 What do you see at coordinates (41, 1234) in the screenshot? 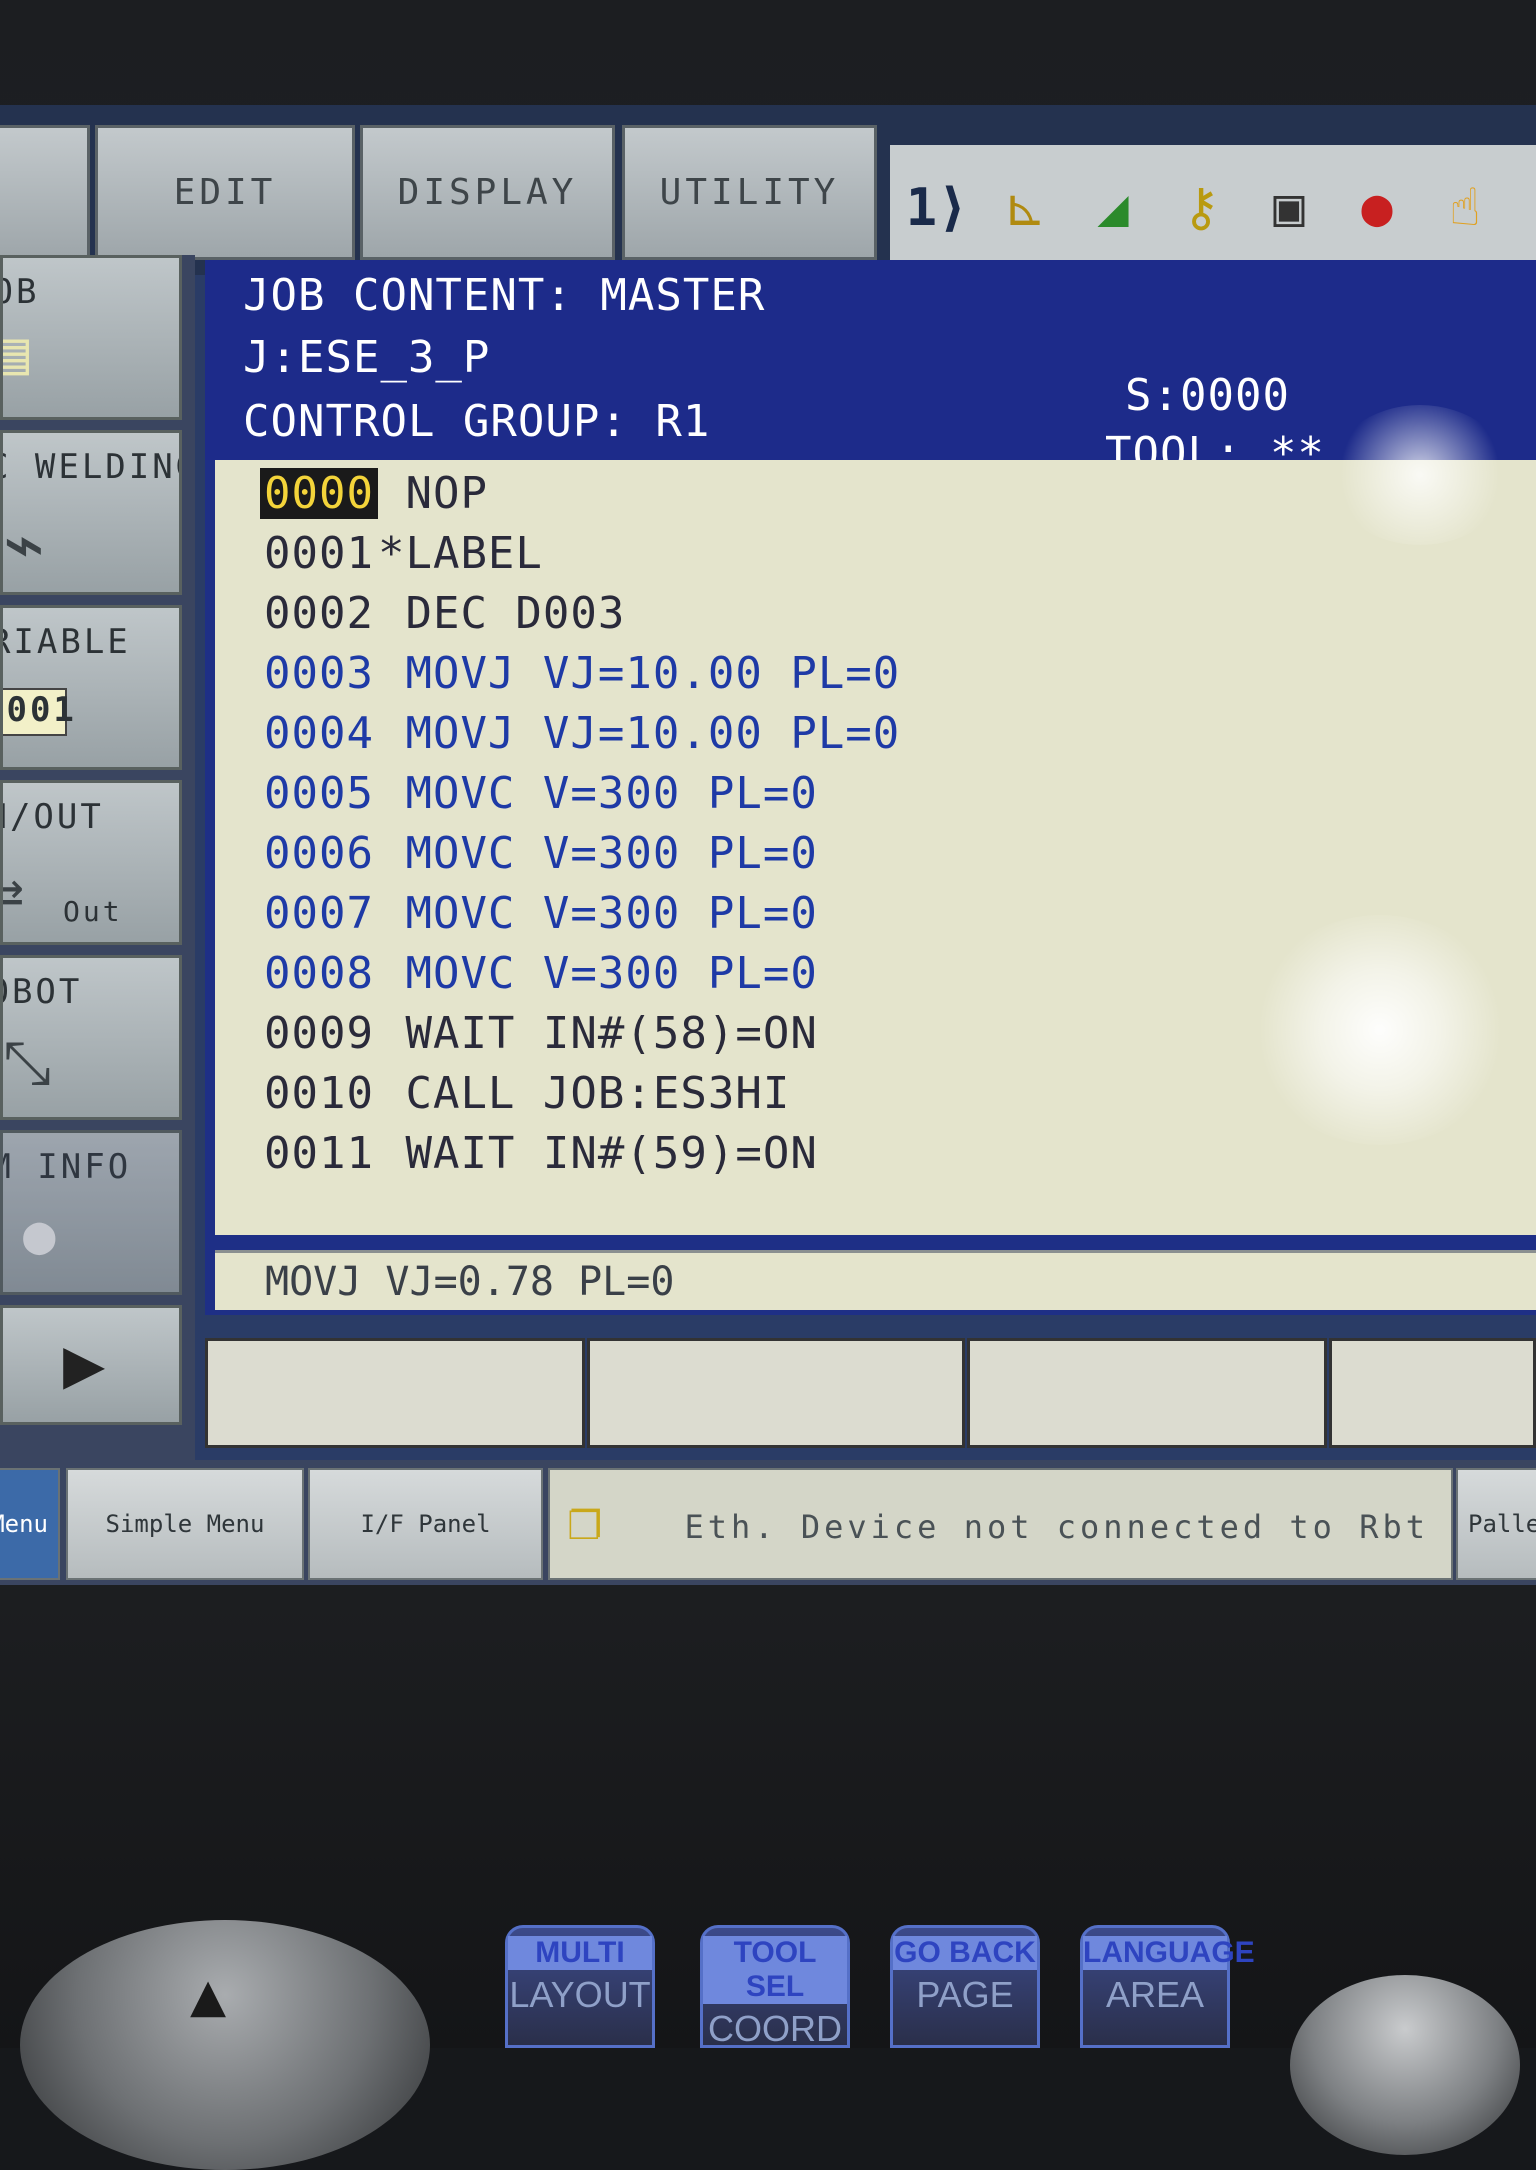
I see `info-icon: ●` at bounding box center [41, 1234].